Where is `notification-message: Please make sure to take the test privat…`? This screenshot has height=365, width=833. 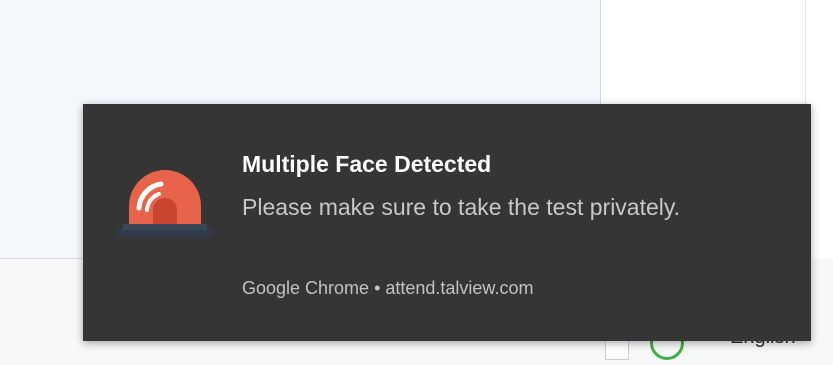
notification-message: Please make sure to take the test privat… is located at coordinates (461, 207).